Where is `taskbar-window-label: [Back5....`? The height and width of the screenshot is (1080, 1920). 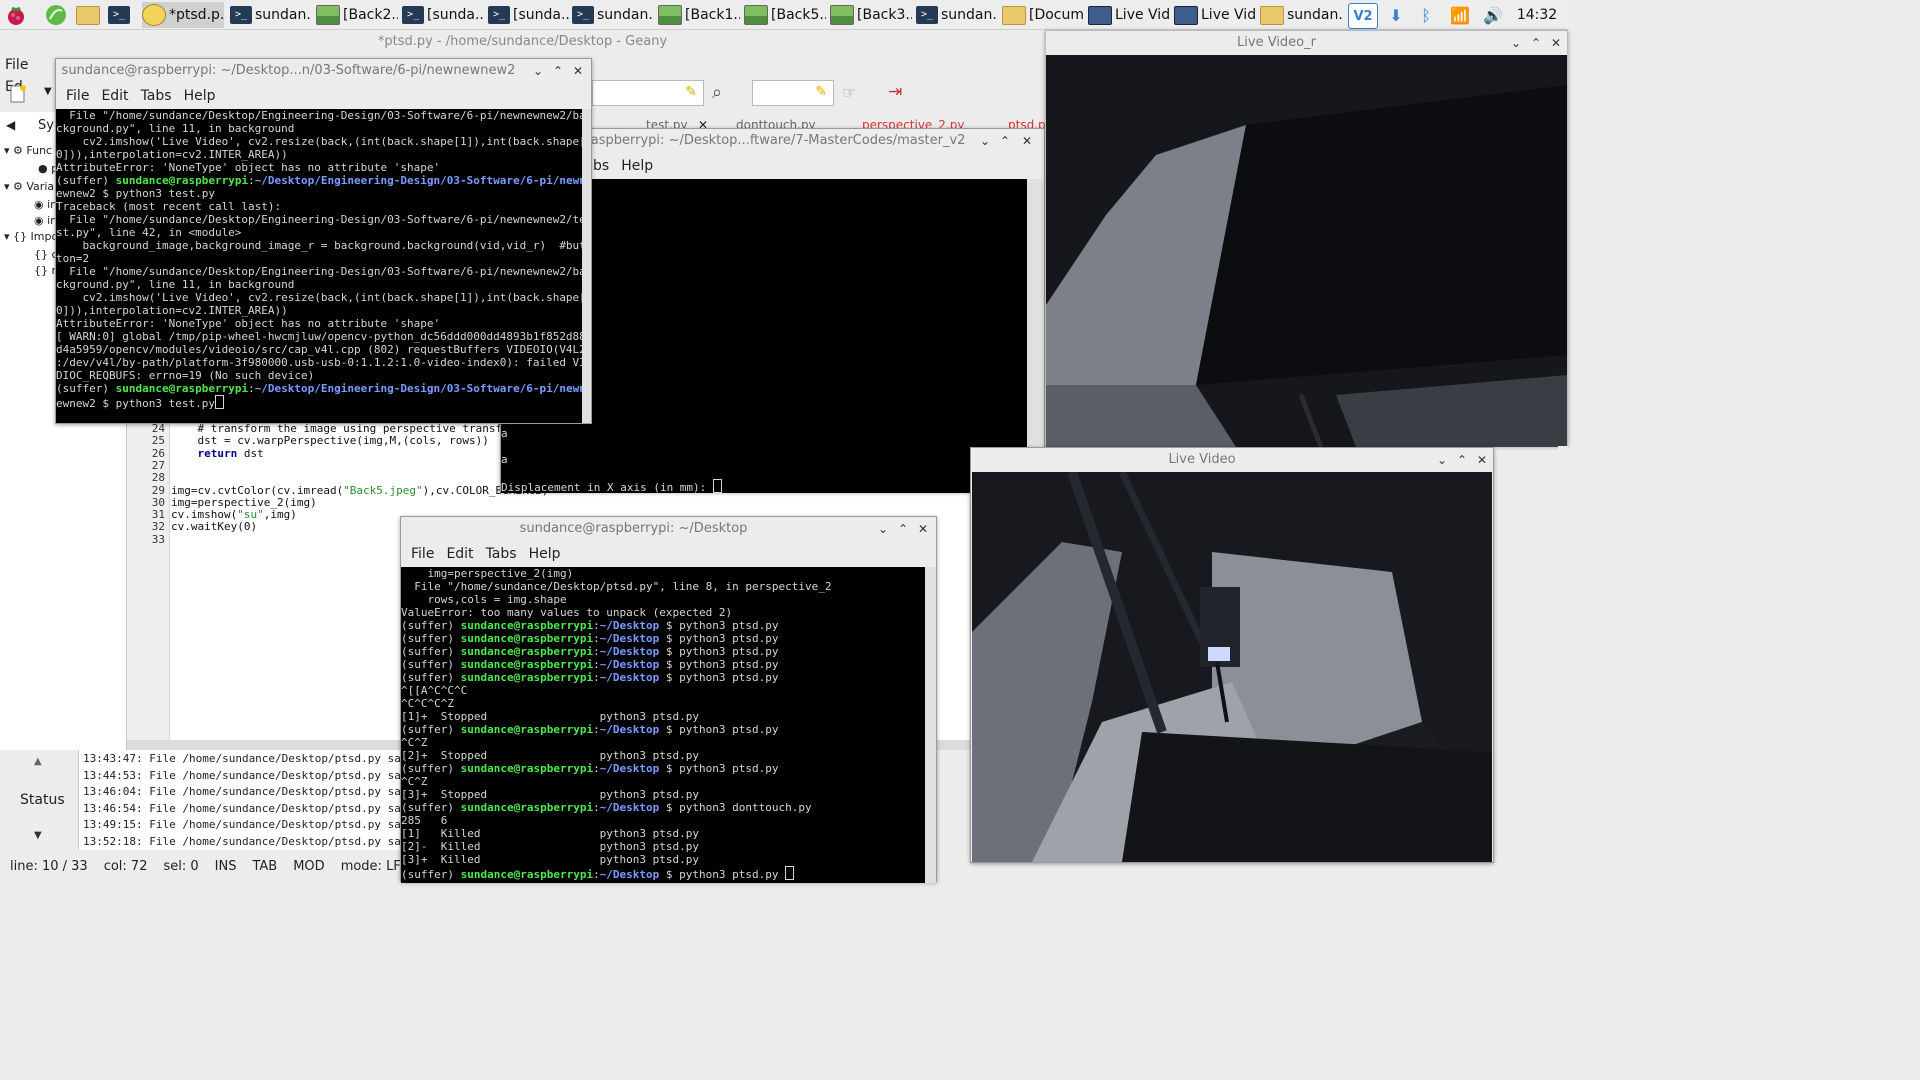 taskbar-window-label: [Back5.... is located at coordinates (798, 15).